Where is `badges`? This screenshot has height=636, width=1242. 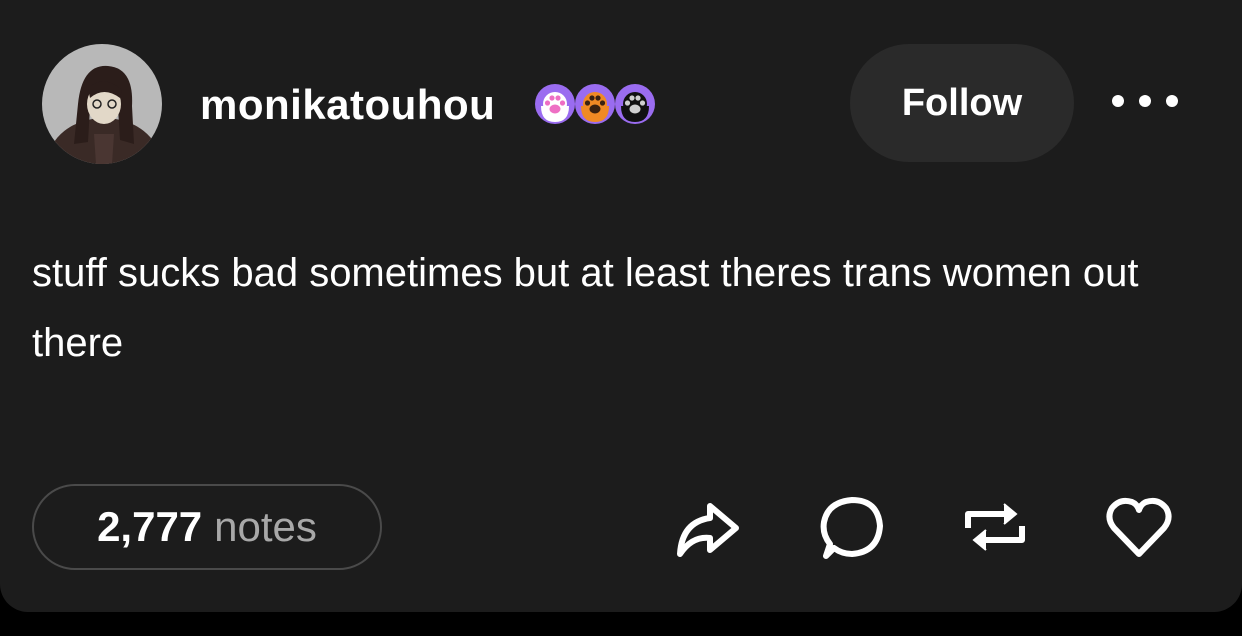 badges is located at coordinates (594, 104).